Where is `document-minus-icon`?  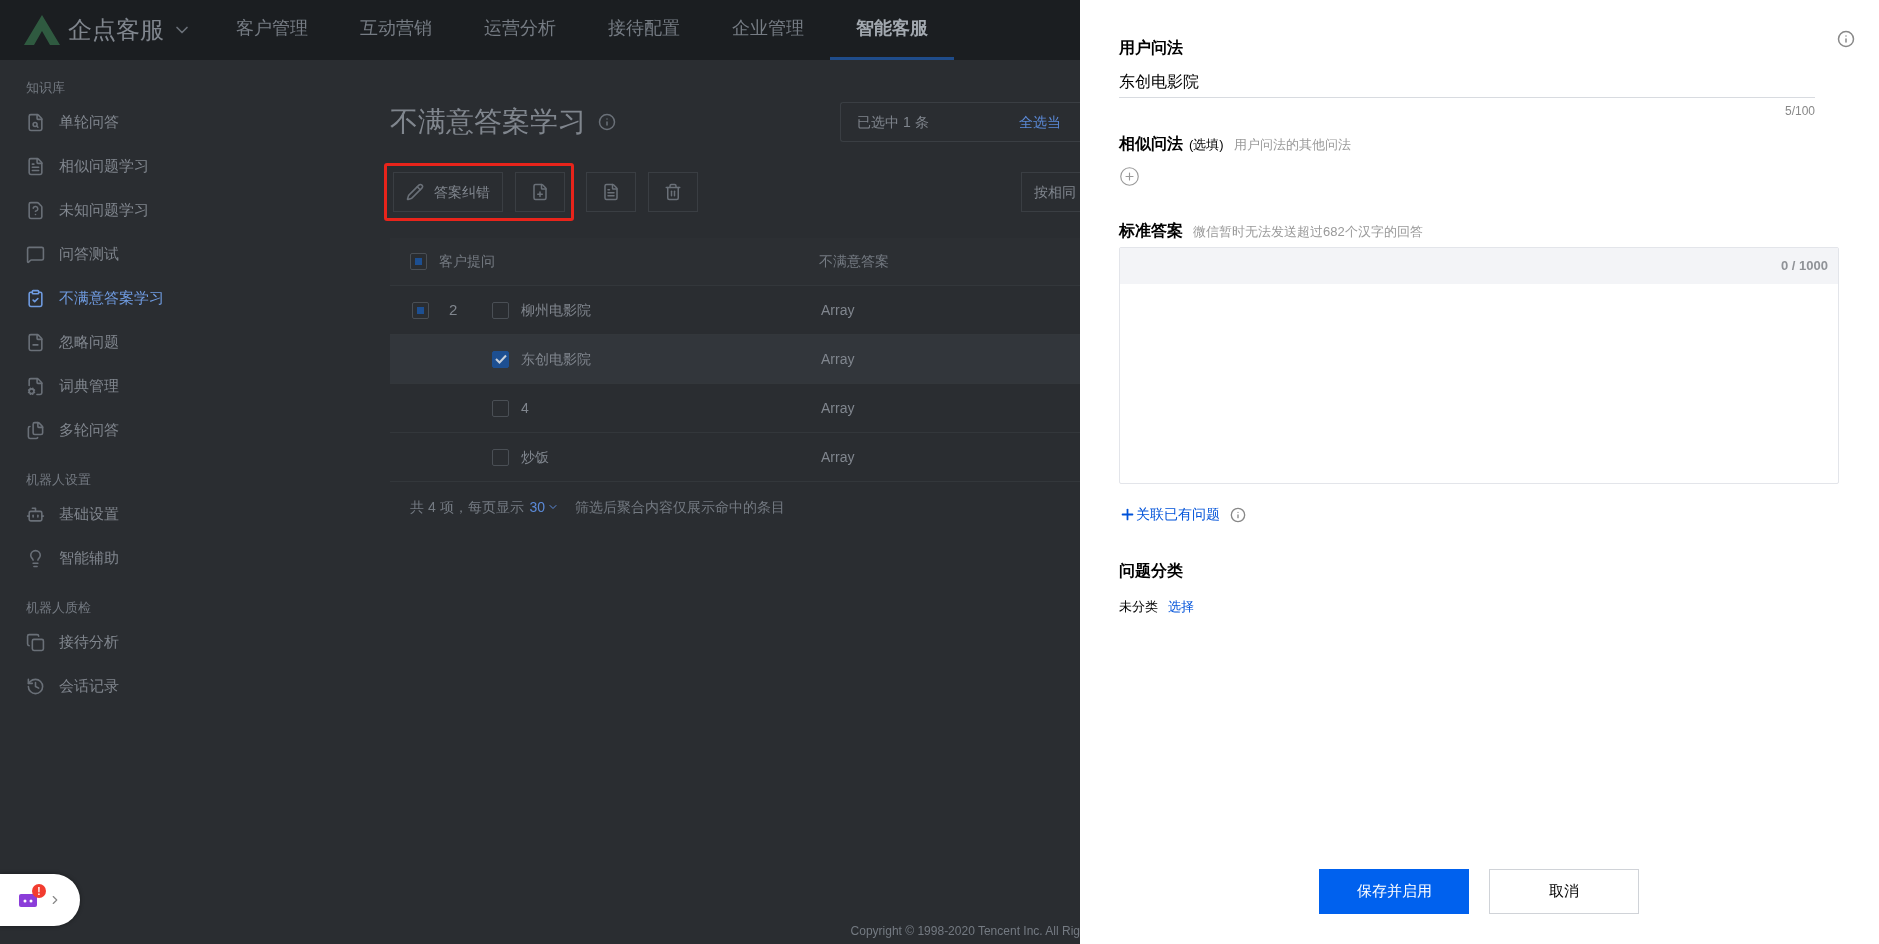 document-minus-icon is located at coordinates (35, 342).